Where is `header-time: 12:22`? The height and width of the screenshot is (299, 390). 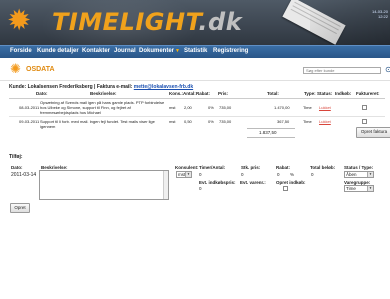 header-time: 12:22 is located at coordinates (382, 16).